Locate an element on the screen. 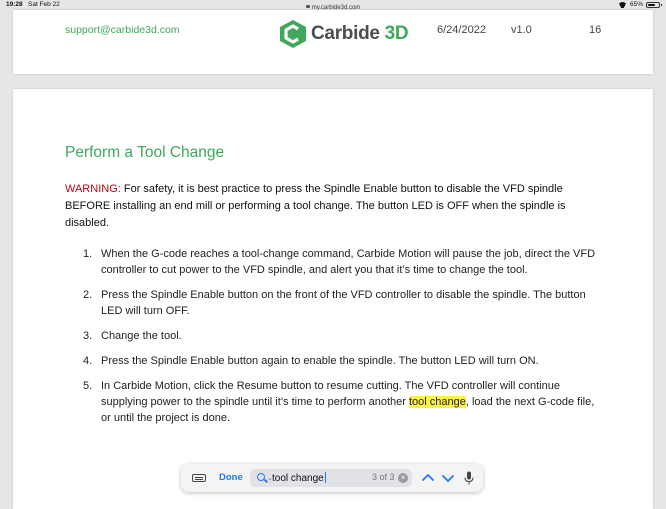 This screenshot has width=666, height=509. match-count: 3 of 3 is located at coordinates (383, 477).